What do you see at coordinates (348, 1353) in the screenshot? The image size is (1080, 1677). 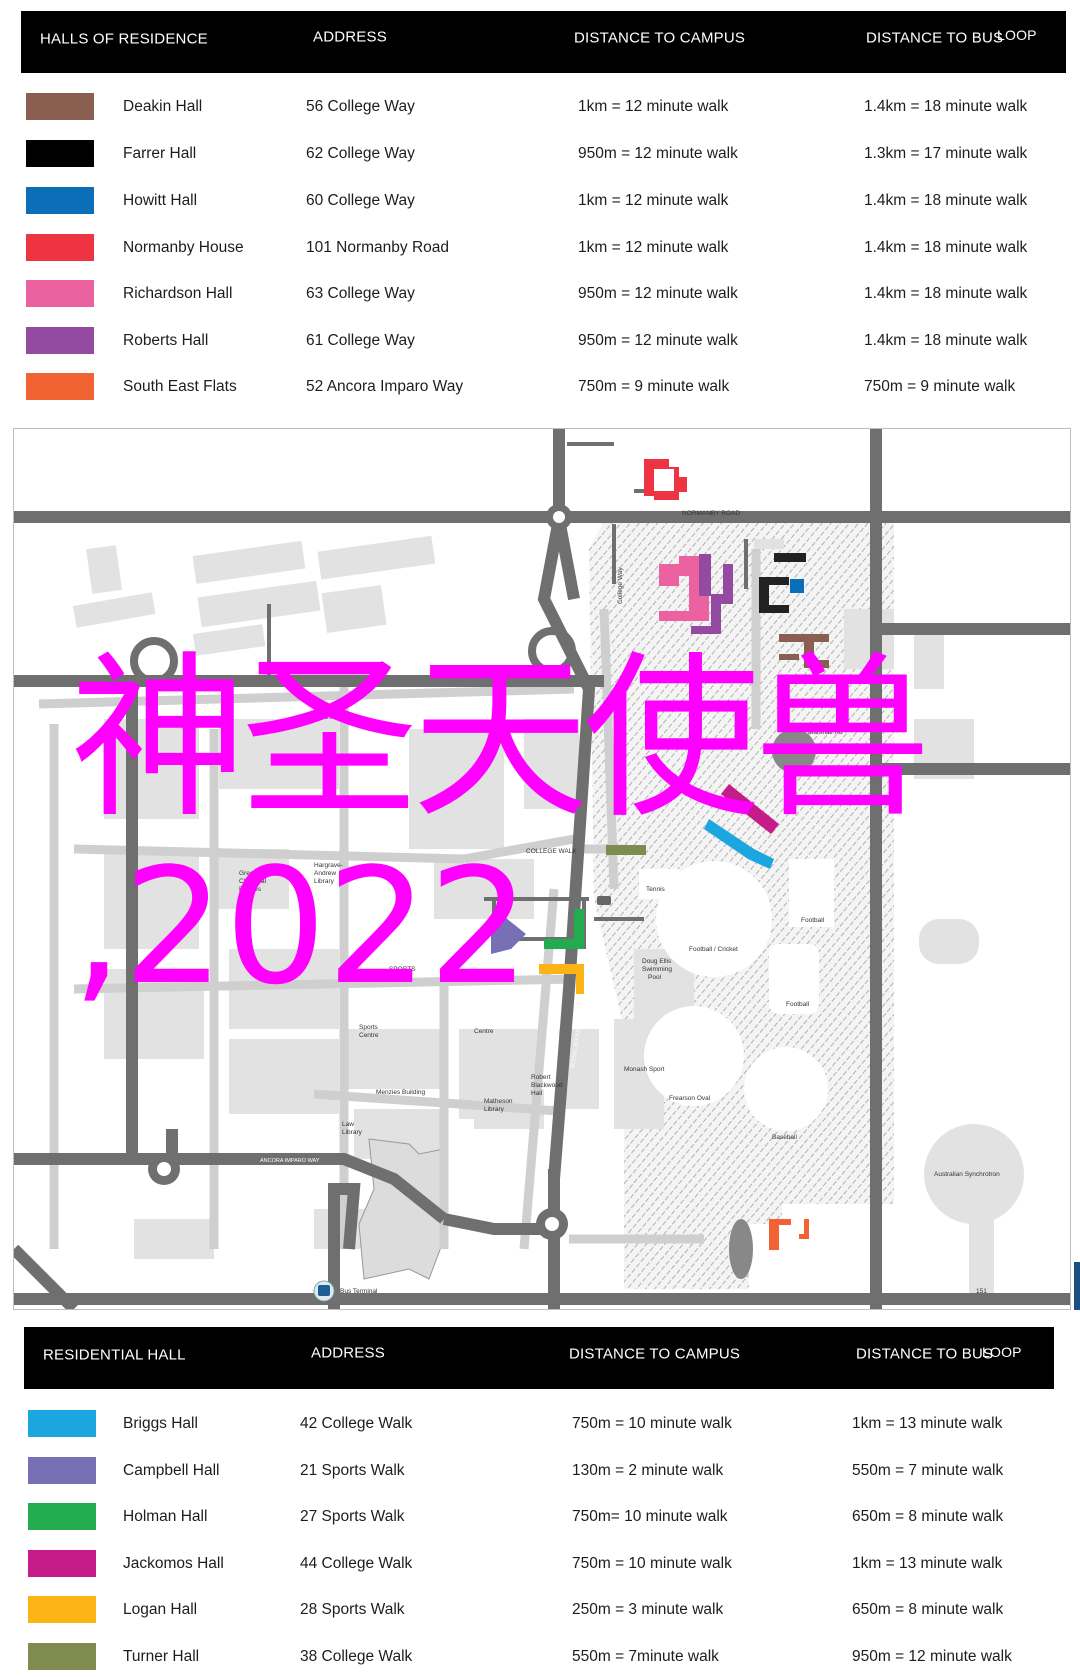 I see `col2-header-address: ADDRESS` at bounding box center [348, 1353].